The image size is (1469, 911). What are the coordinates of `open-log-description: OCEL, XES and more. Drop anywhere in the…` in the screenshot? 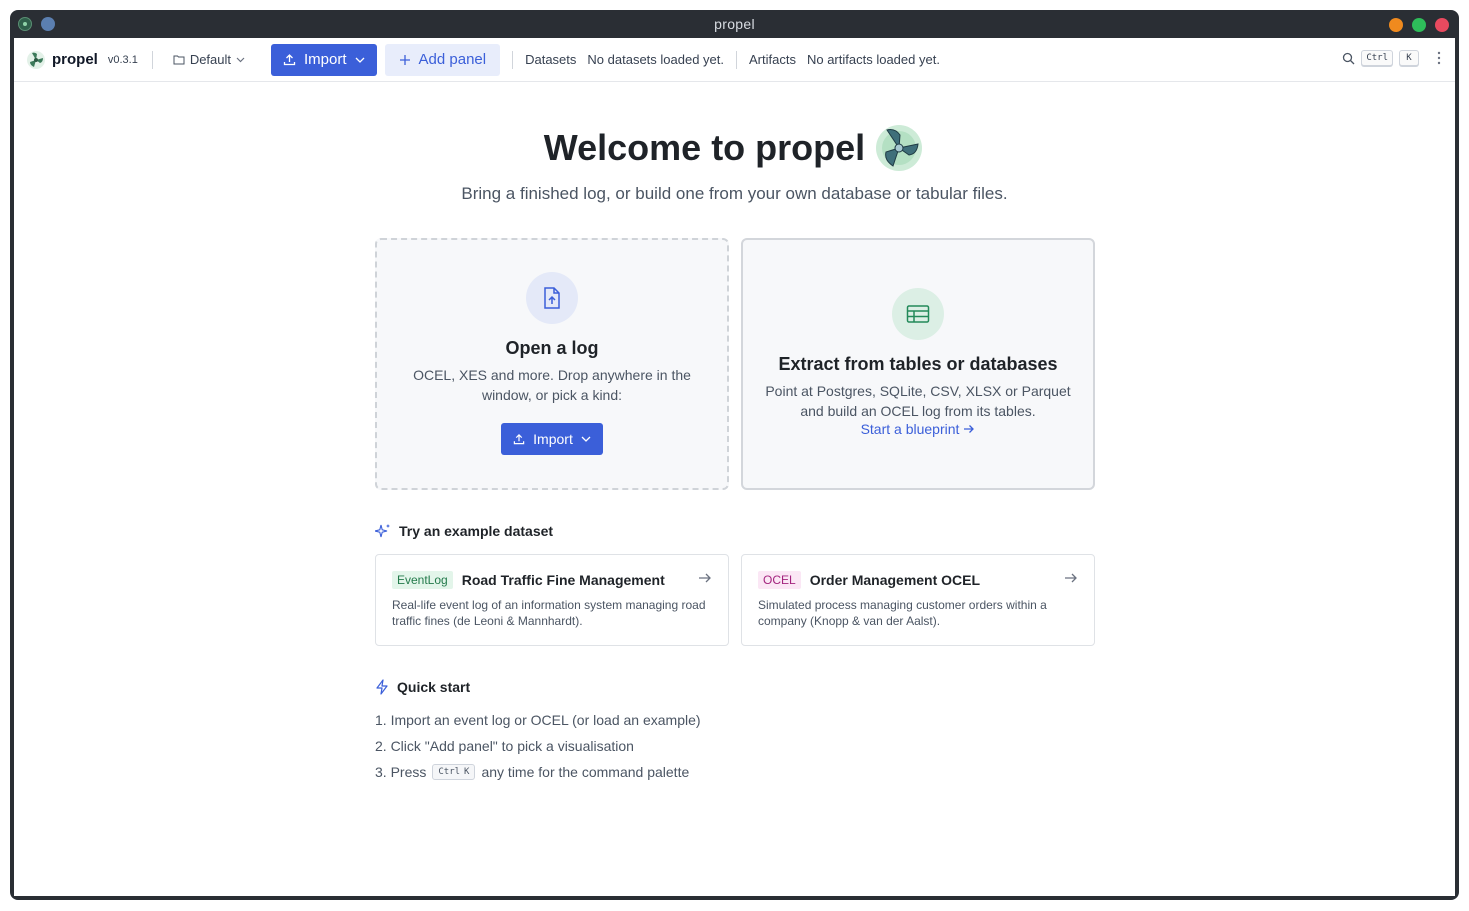 It's located at (552, 385).